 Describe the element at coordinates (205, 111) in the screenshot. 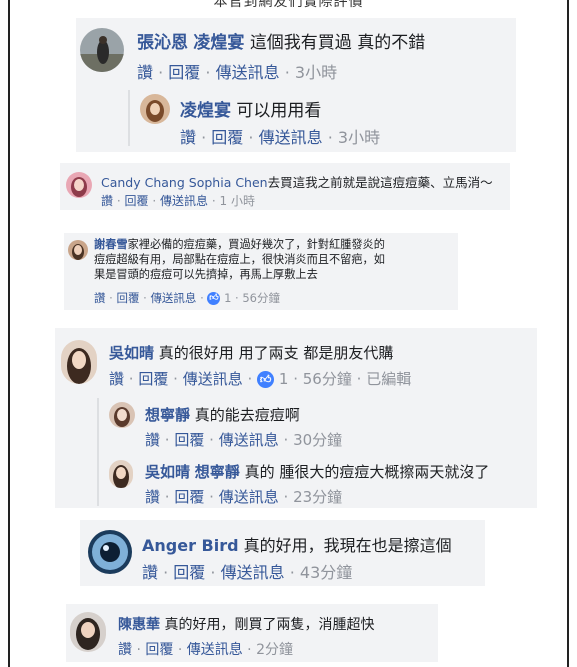

I see `commenter-name: 凌煌宴` at that location.